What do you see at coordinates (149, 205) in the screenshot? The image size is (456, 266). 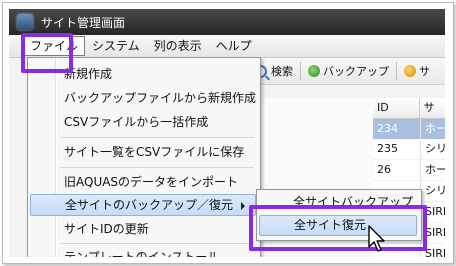 I see `menu-item-backup-restore-all-label: 全サイトのバックアップ／復元` at bounding box center [149, 205].